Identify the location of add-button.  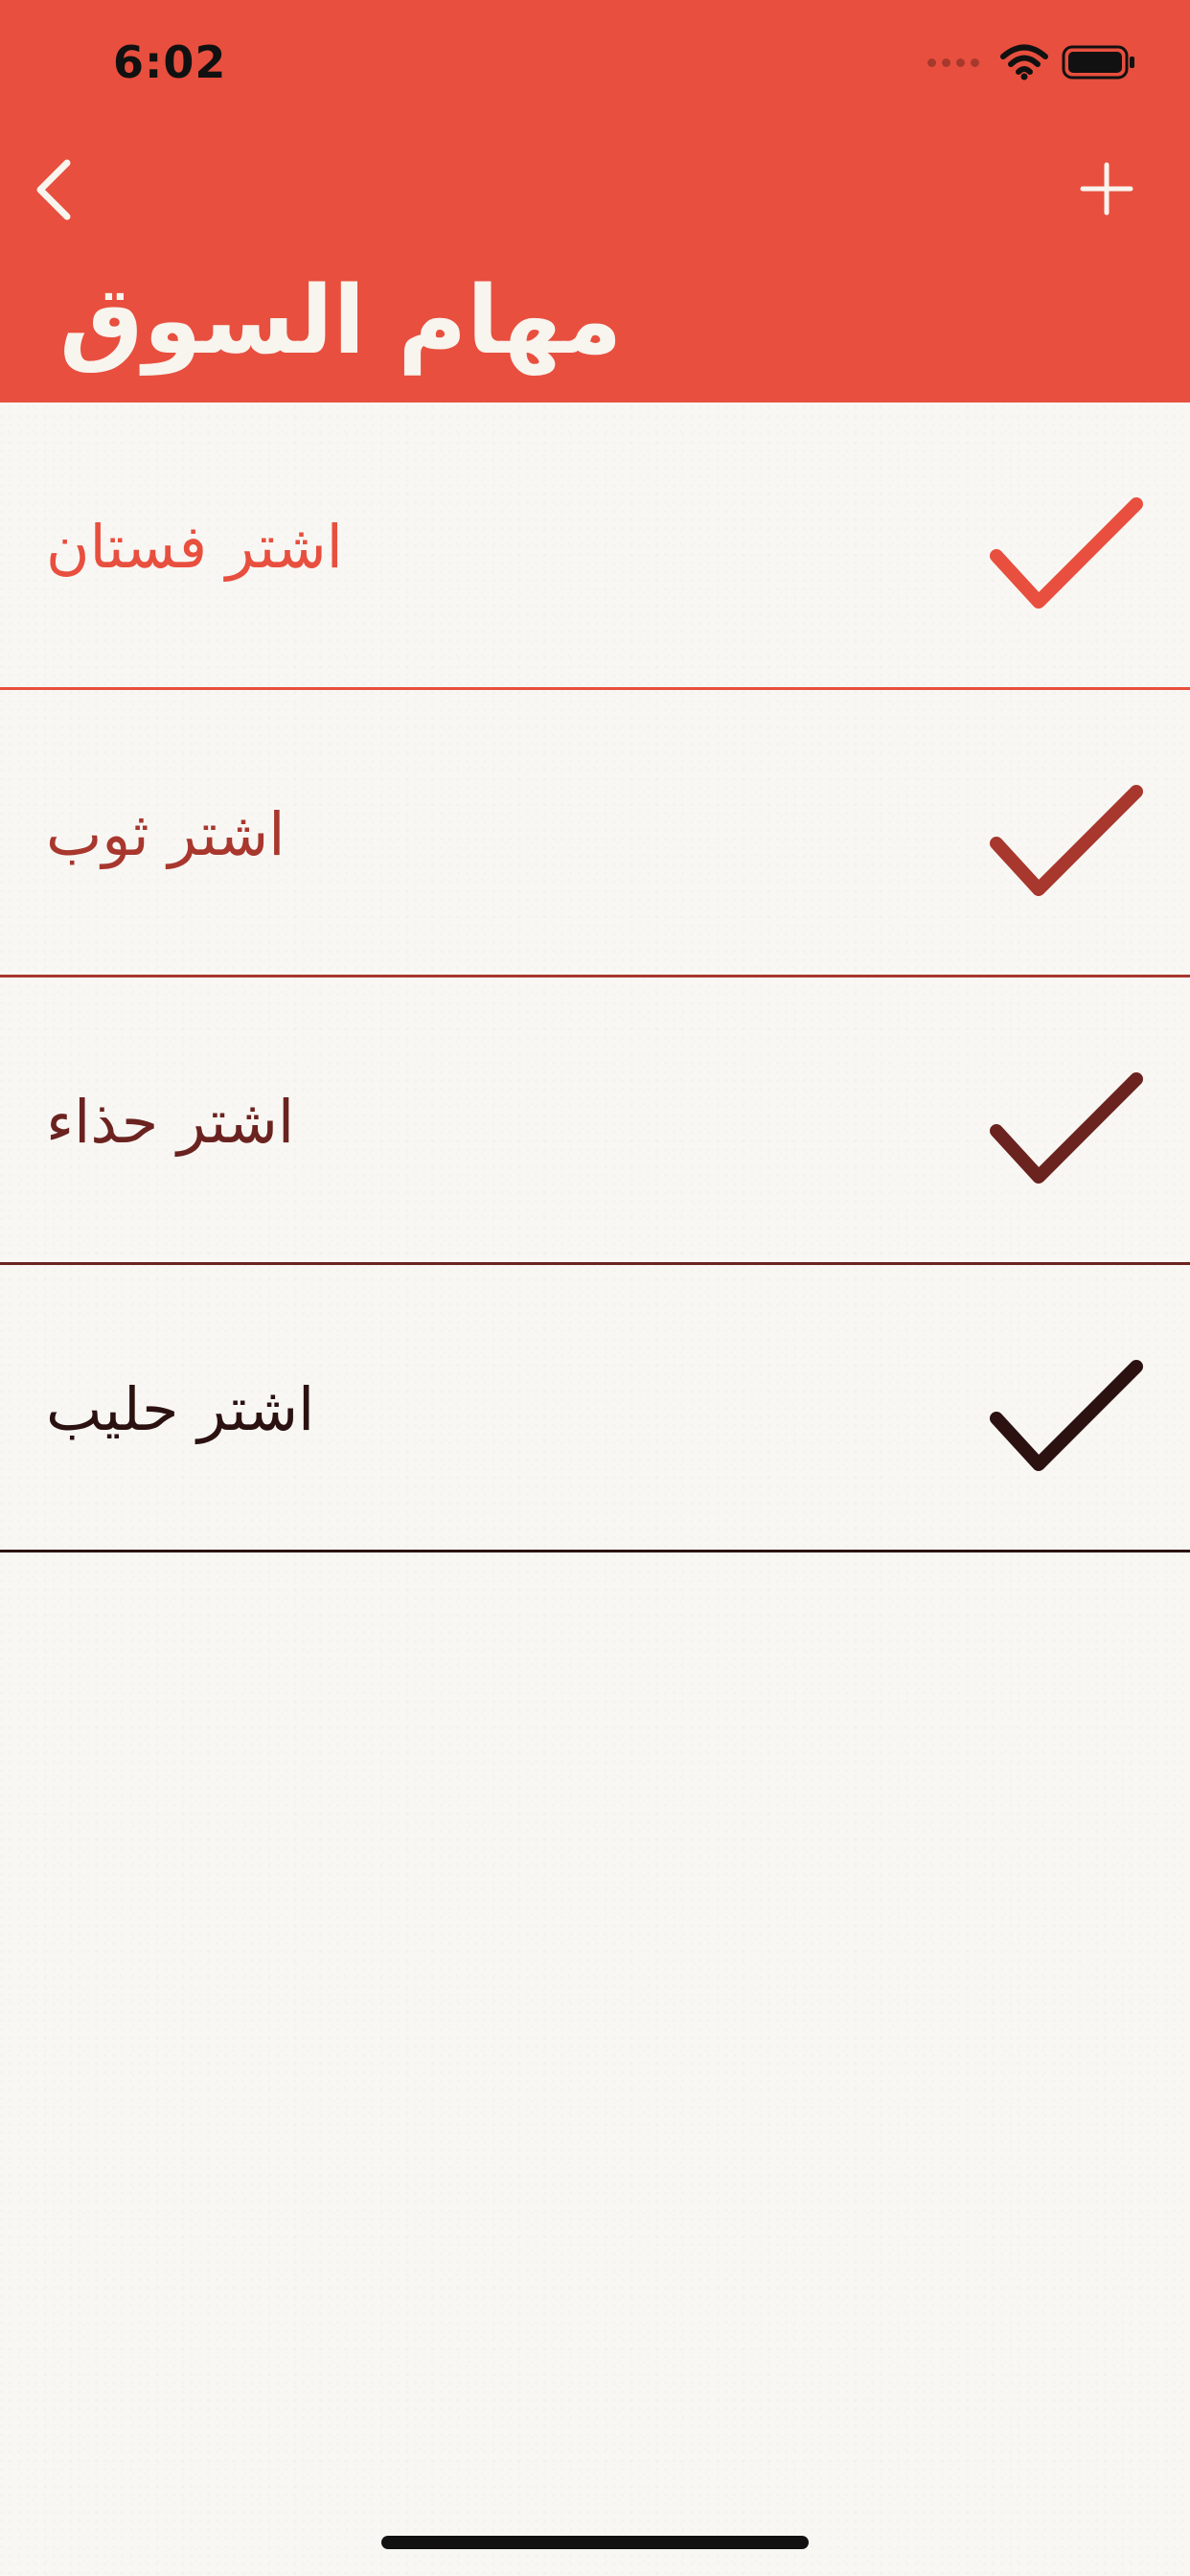
(1106, 188).